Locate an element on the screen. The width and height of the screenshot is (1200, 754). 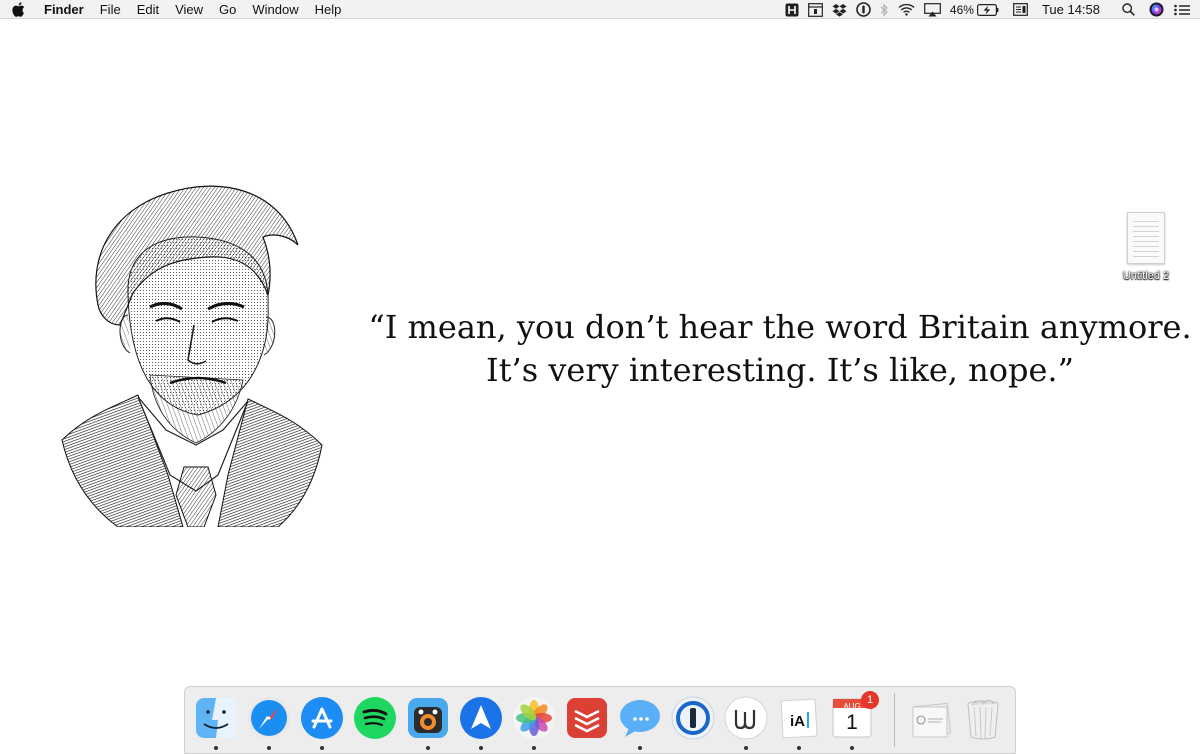
menu-clock: Tue 14:58 is located at coordinates (1071, 9).